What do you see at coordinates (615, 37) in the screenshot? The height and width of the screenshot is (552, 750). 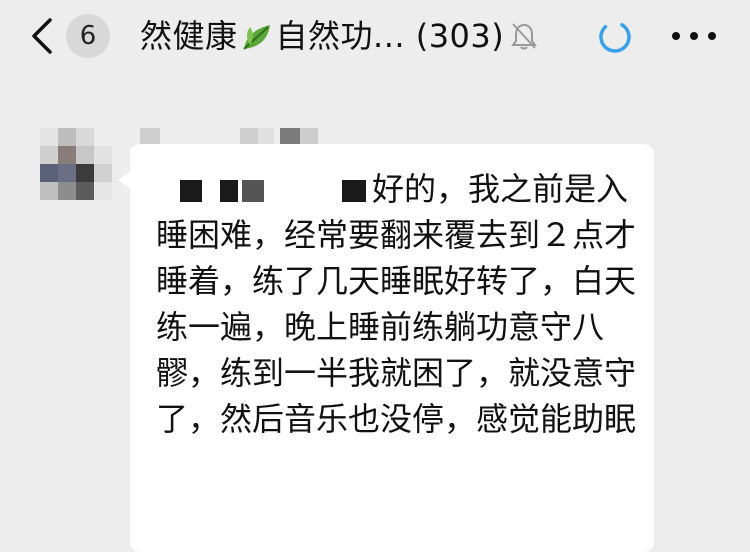 I see `loading-ring-icon` at bounding box center [615, 37].